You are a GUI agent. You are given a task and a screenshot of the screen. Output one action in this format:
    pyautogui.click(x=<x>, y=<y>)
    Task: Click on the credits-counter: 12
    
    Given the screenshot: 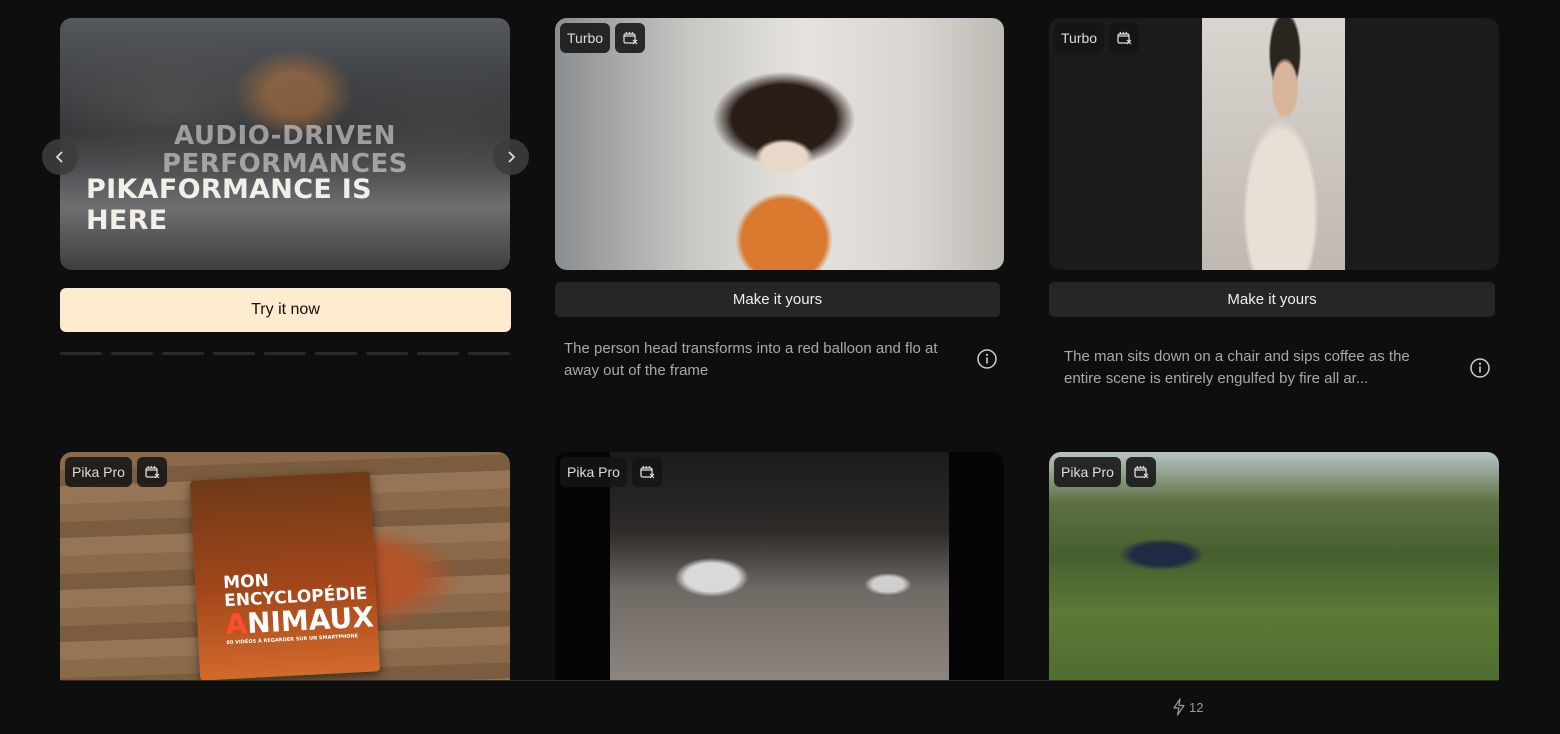 What is the action you would take?
    pyautogui.click(x=1187, y=707)
    